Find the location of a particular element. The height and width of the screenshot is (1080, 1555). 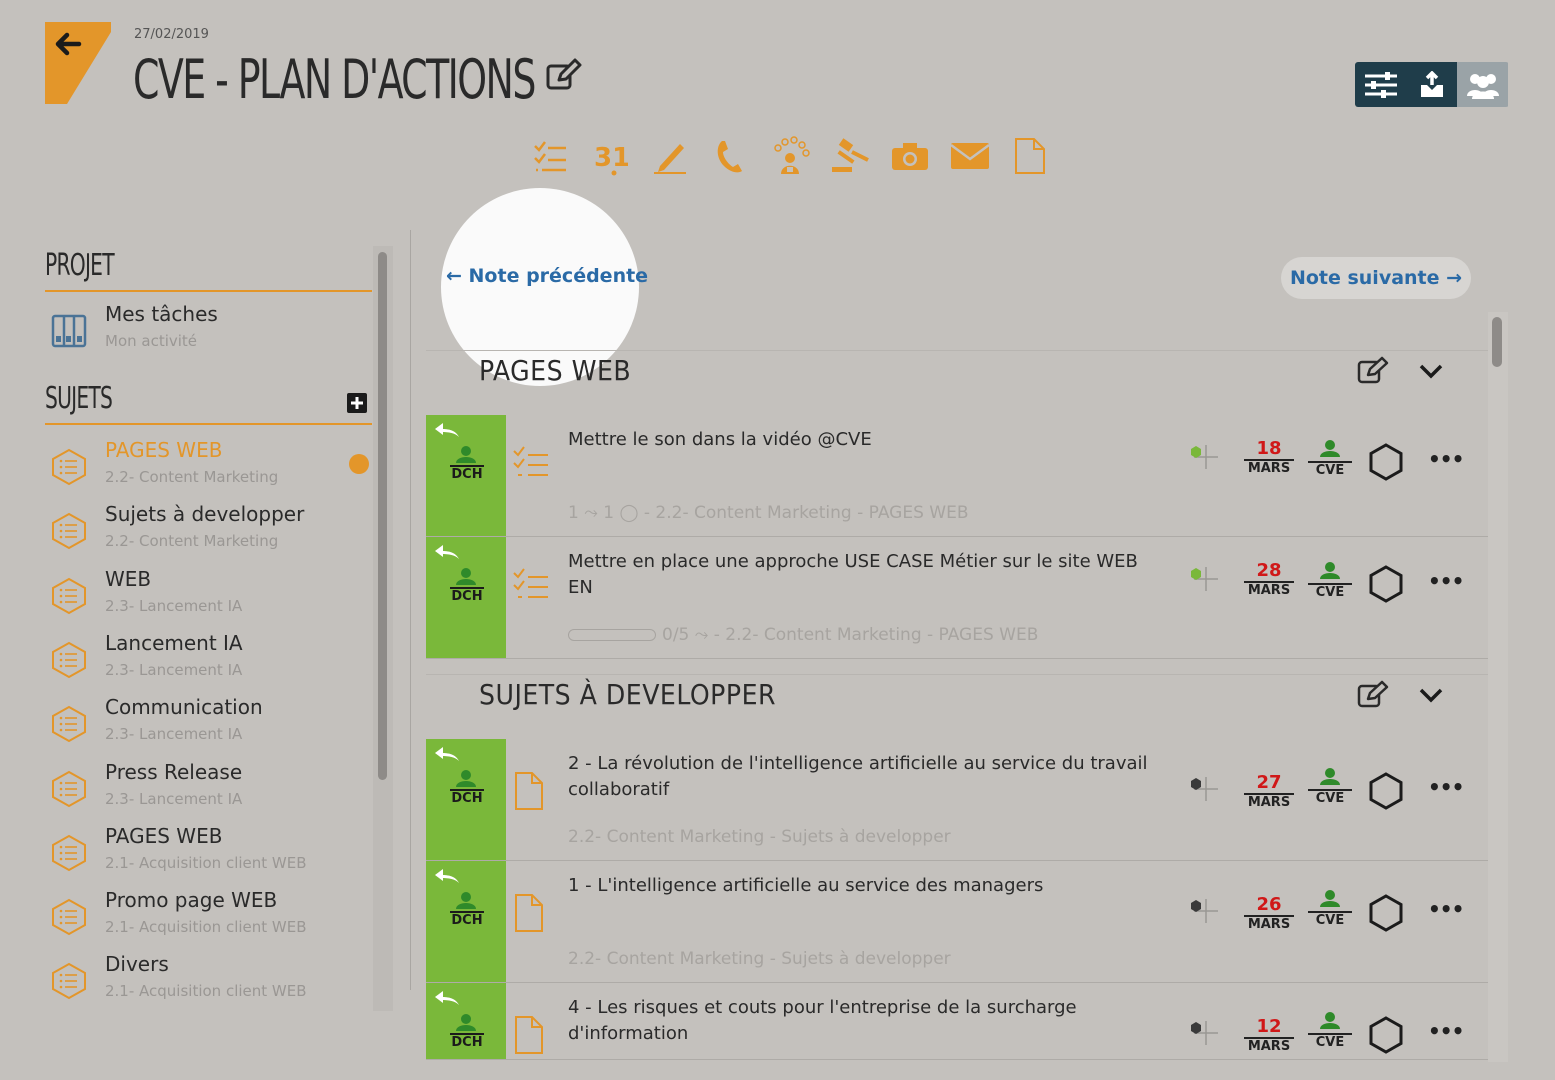

gavel-icon is located at coordinates (850, 156).